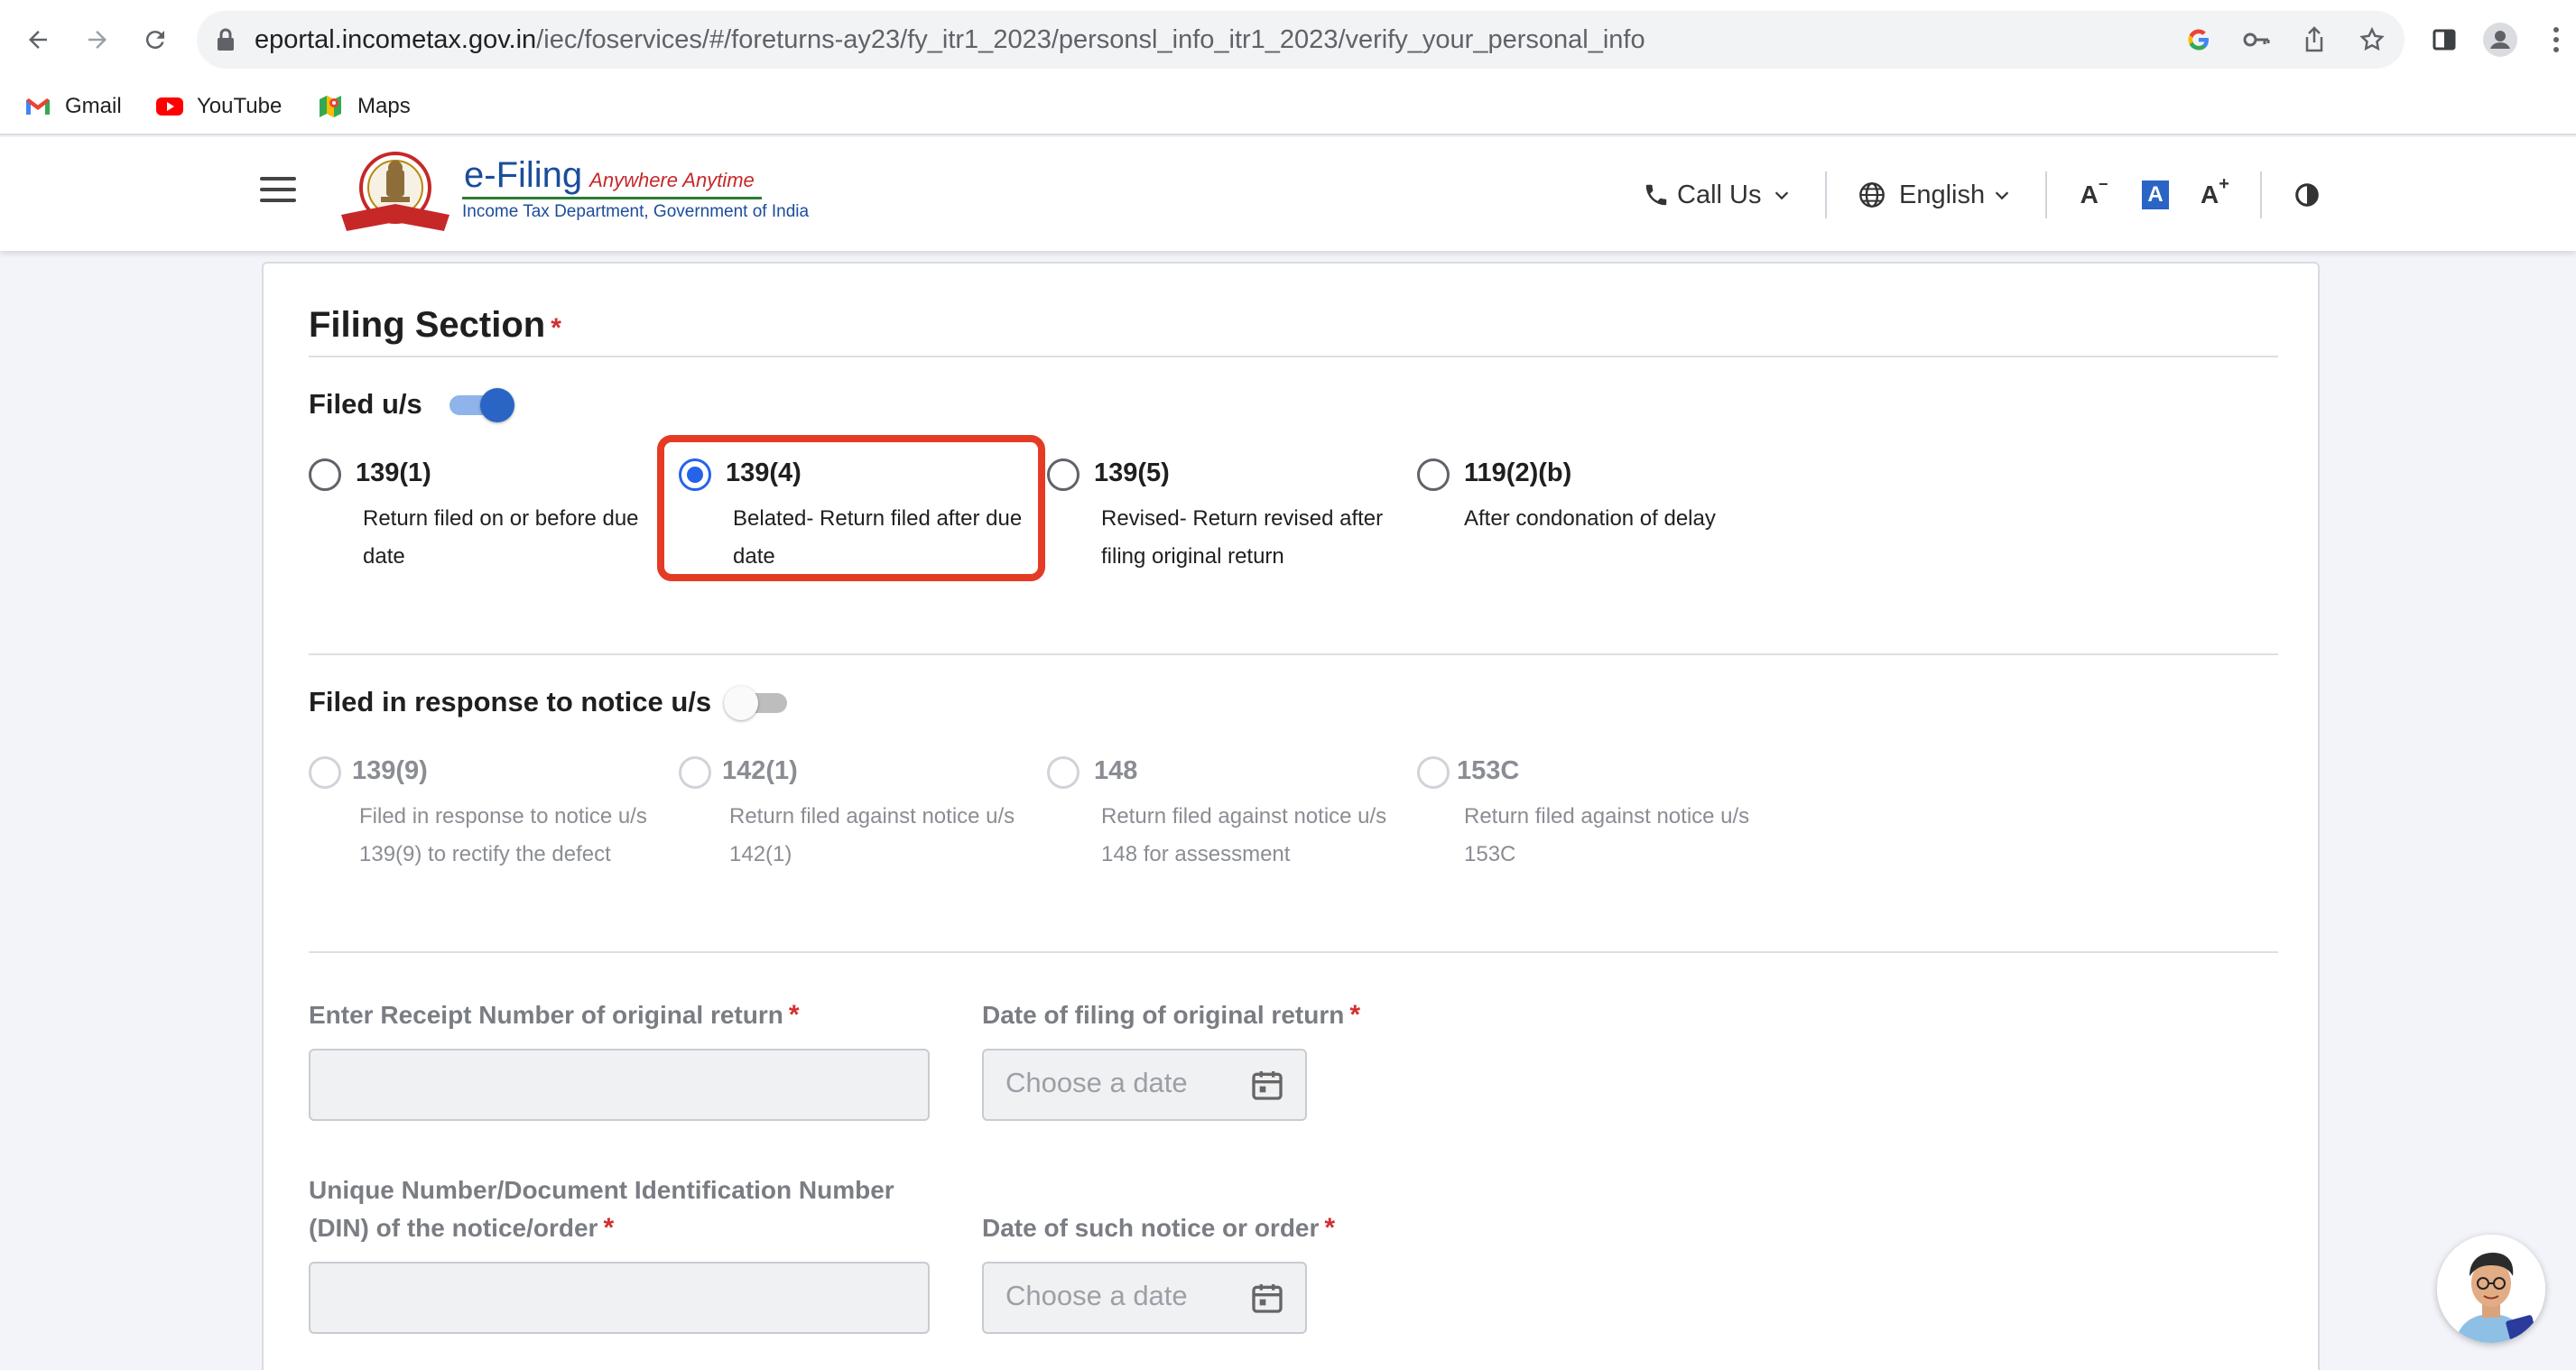 The height and width of the screenshot is (1370, 2576). Describe the element at coordinates (2491, 1289) in the screenshot. I see `chatbot-avatar-button` at that location.